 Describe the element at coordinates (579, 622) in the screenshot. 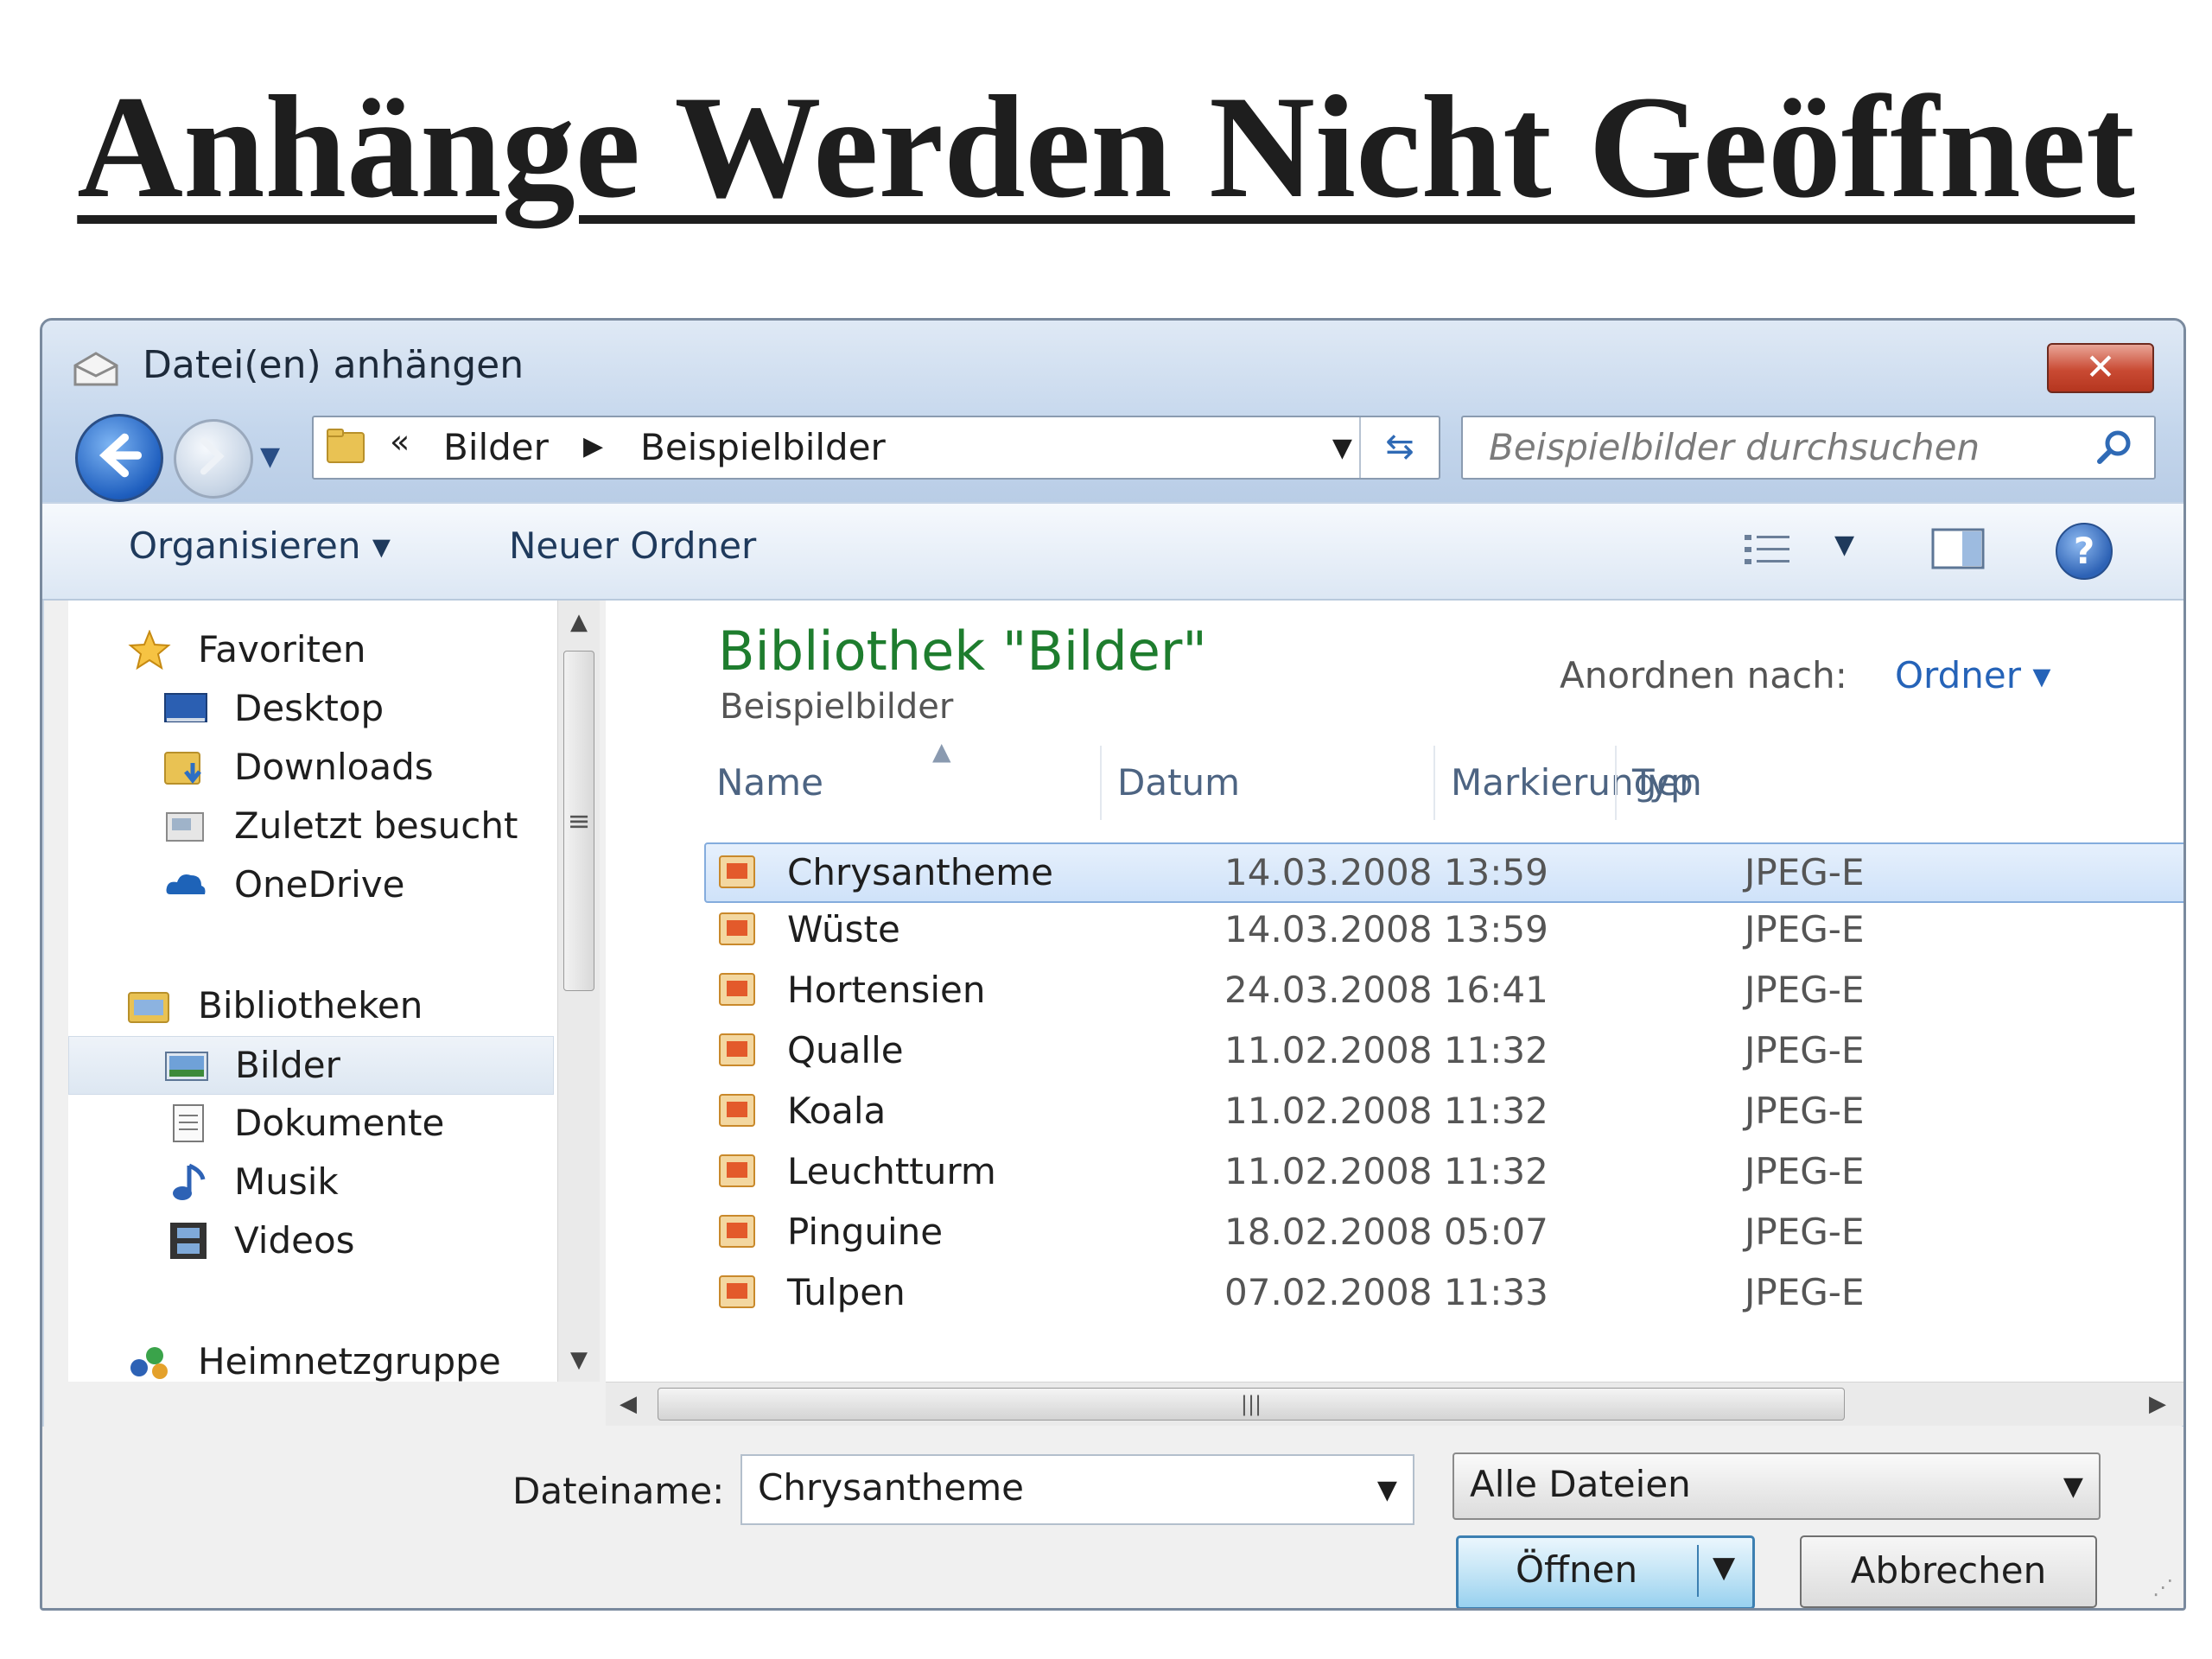

I see `scroll-up-arrow-icon: ▲` at that location.